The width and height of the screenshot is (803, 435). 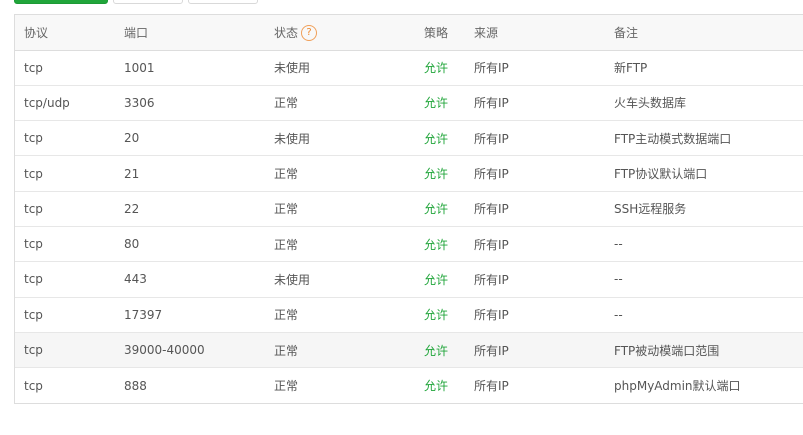 I want to click on toolbar, so click(x=401, y=3).